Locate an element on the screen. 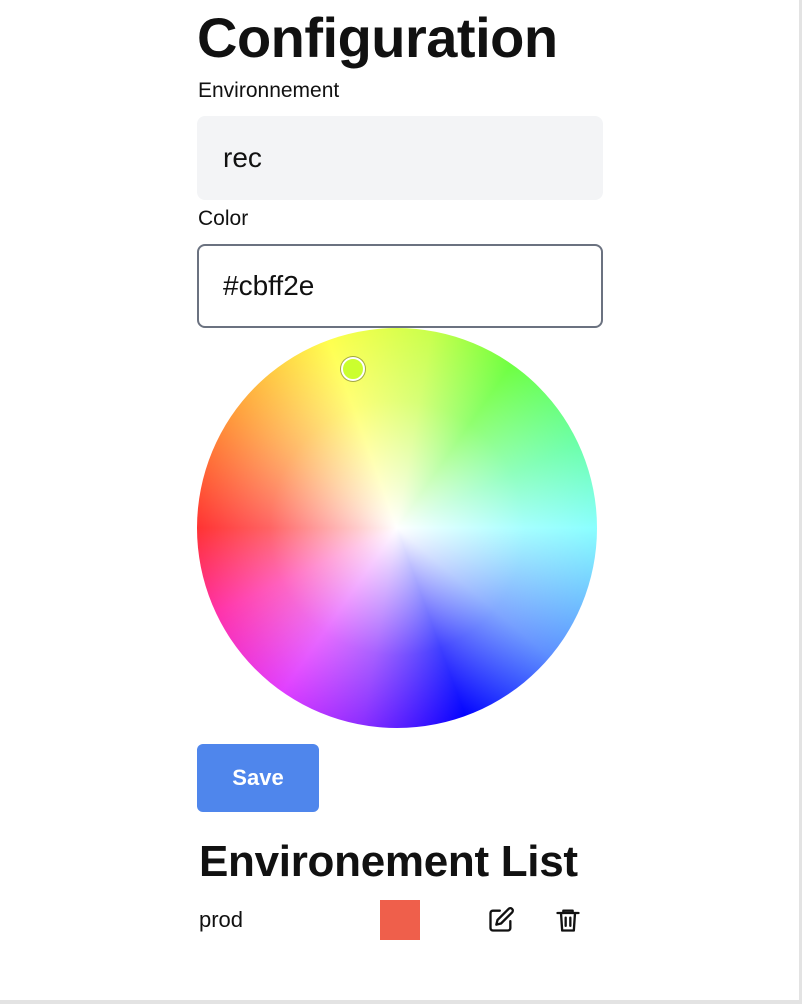 The height and width of the screenshot is (1004, 802). environment-label: Environnement is located at coordinates (269, 90).